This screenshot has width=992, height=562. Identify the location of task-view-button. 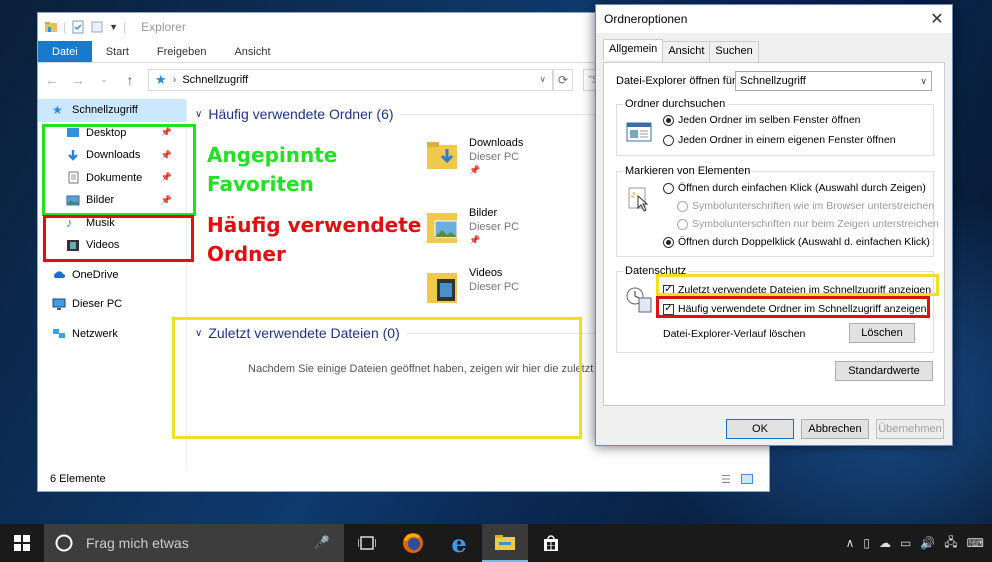
(367, 543).